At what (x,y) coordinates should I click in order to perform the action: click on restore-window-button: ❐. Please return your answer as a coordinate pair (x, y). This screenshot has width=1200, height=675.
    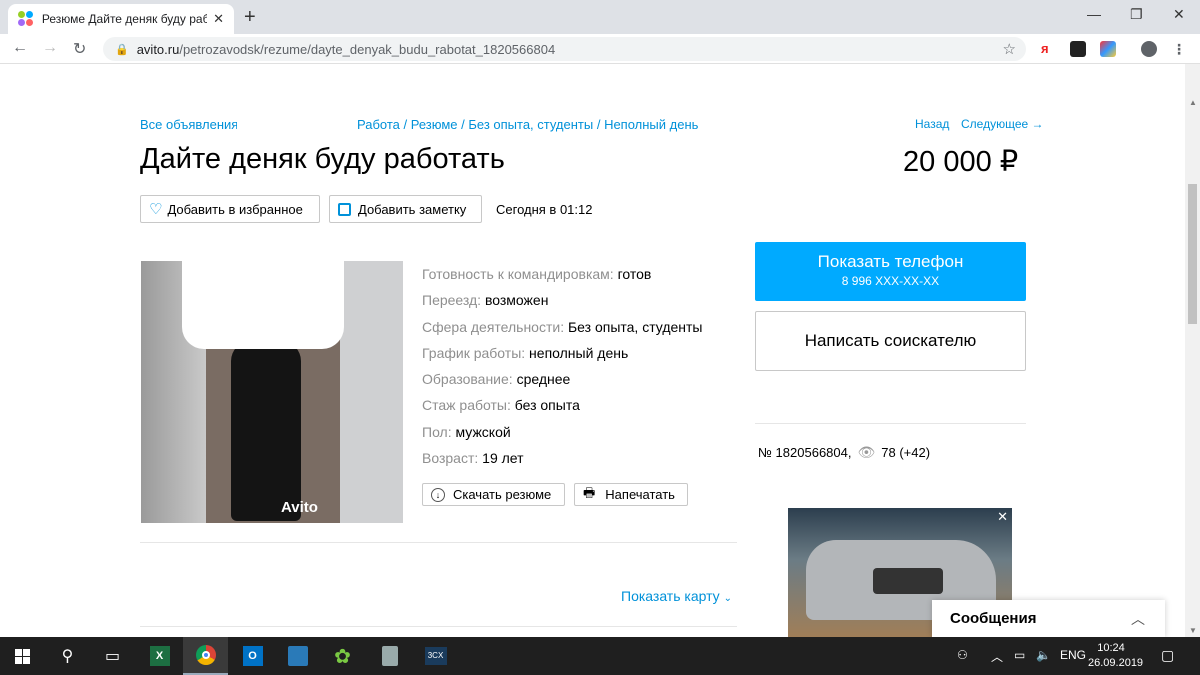
    Looking at the image, I should click on (1136, 14).